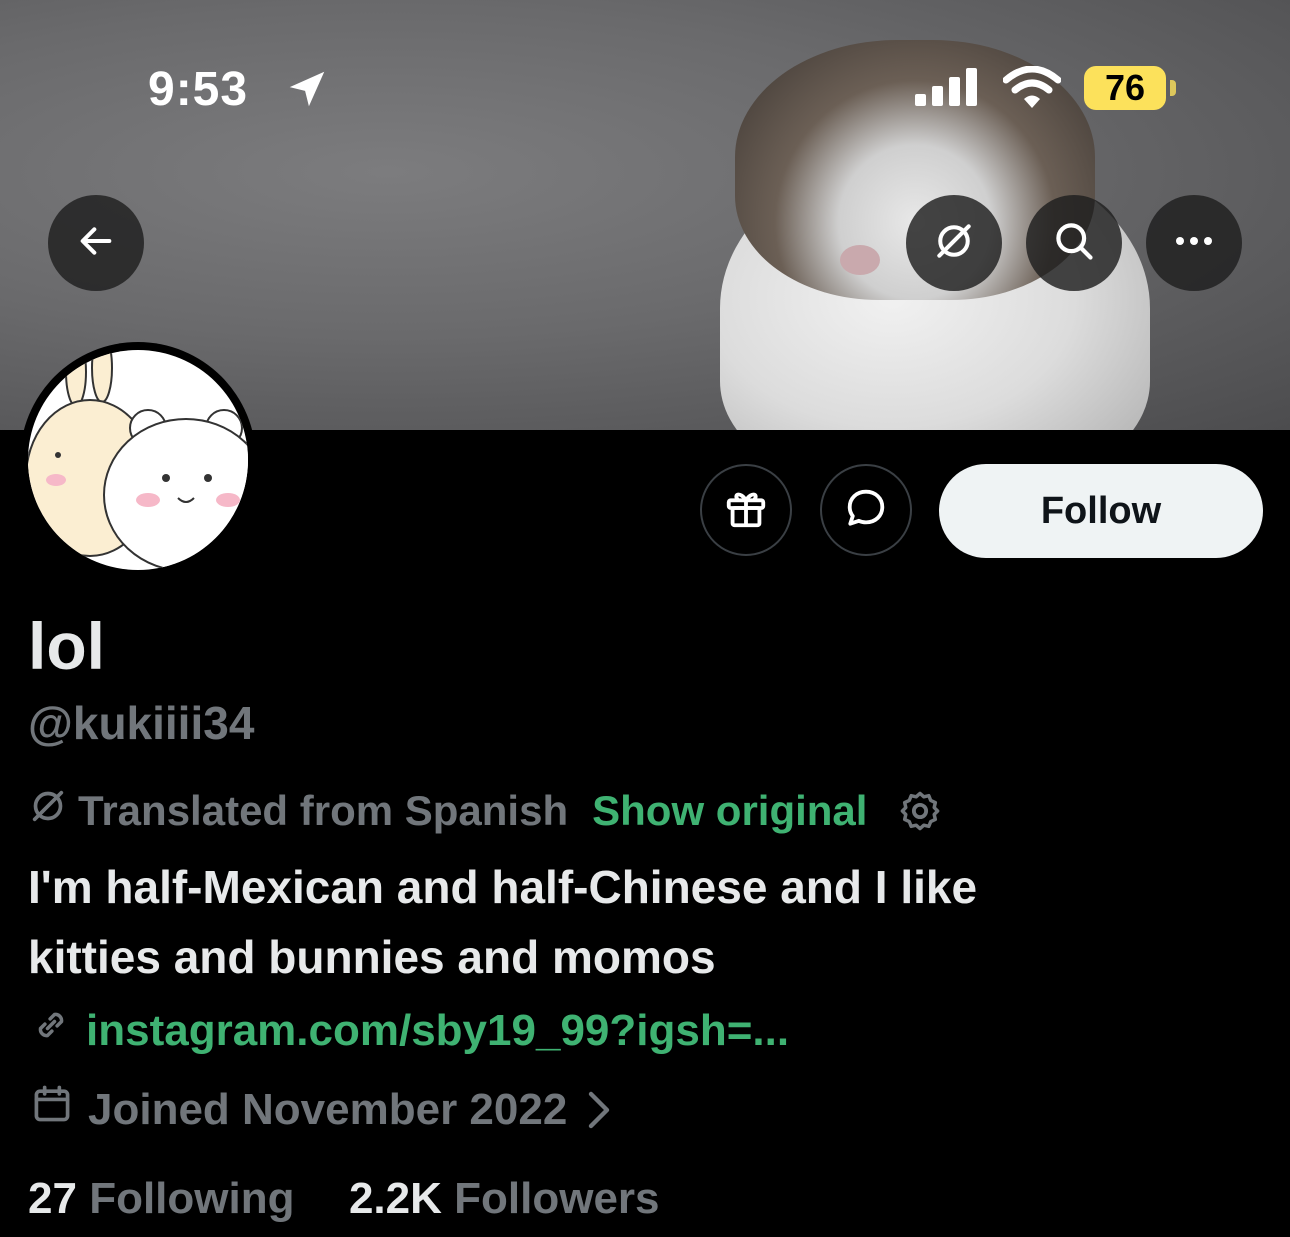 The width and height of the screenshot is (1290, 1237). I want to click on back-arrow-icon, so click(96, 243).